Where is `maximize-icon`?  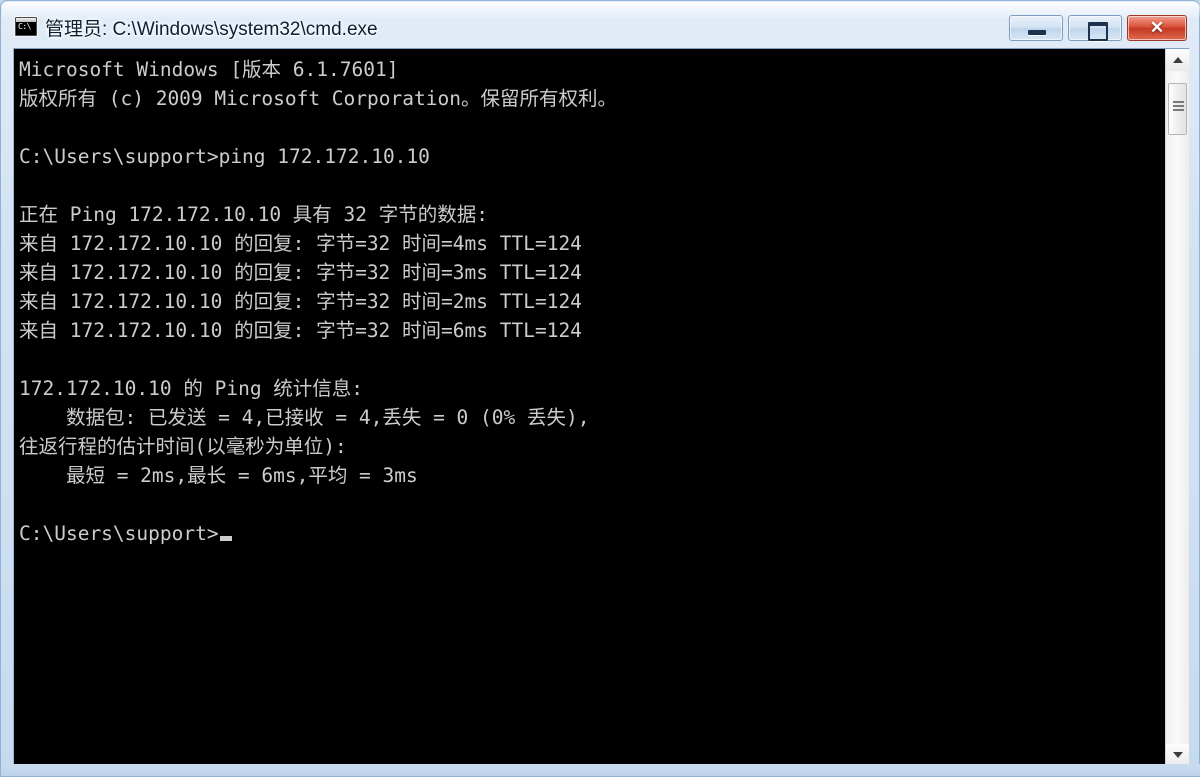
maximize-icon is located at coordinates (1098, 31).